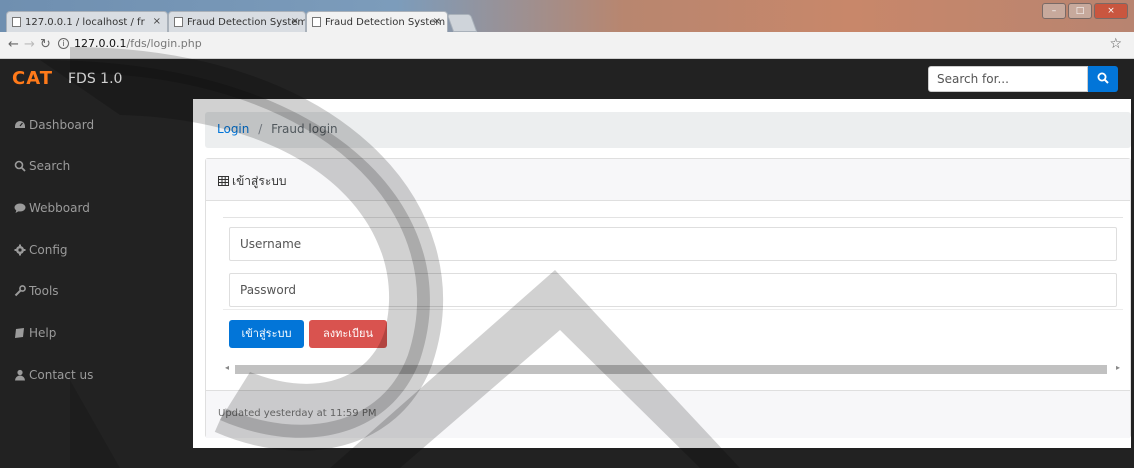 The image size is (1134, 468). I want to click on search-button, so click(1103, 79).